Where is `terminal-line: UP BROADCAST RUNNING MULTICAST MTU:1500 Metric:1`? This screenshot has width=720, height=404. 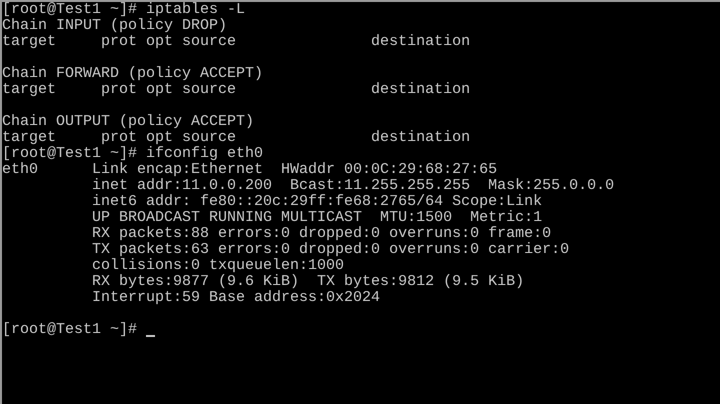
terminal-line: UP BROADCAST RUNNING MULTICAST MTU:1500 Metric:1 is located at coordinates (316, 218).